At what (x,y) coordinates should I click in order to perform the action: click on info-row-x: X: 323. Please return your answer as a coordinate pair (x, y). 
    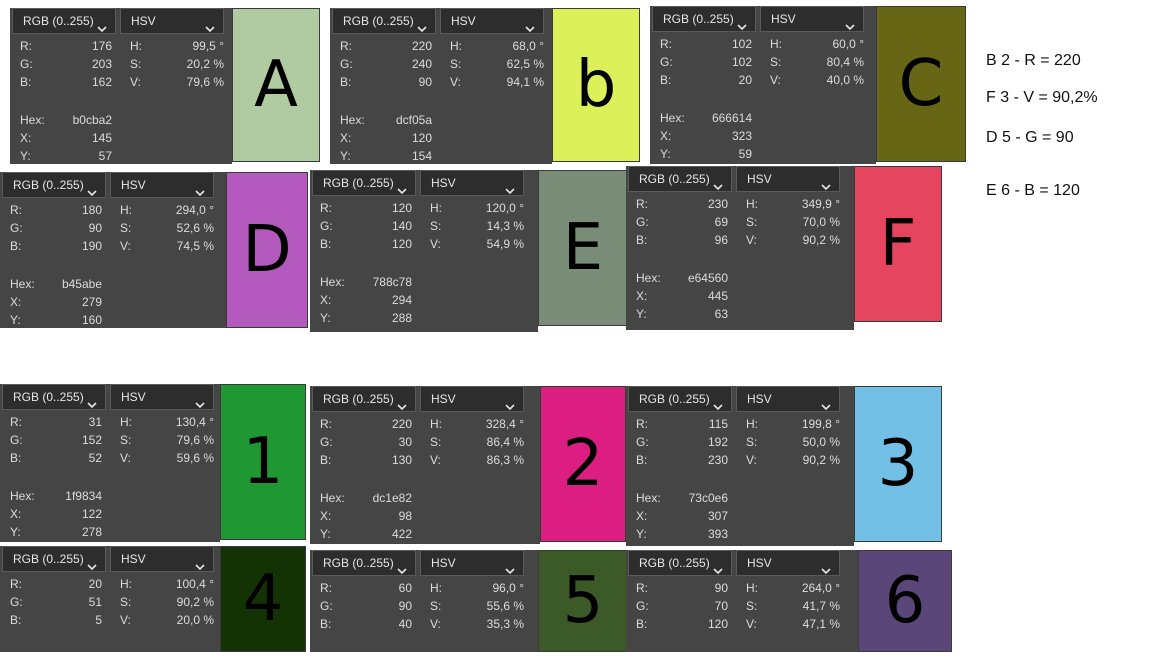
    Looking at the image, I should click on (705, 136).